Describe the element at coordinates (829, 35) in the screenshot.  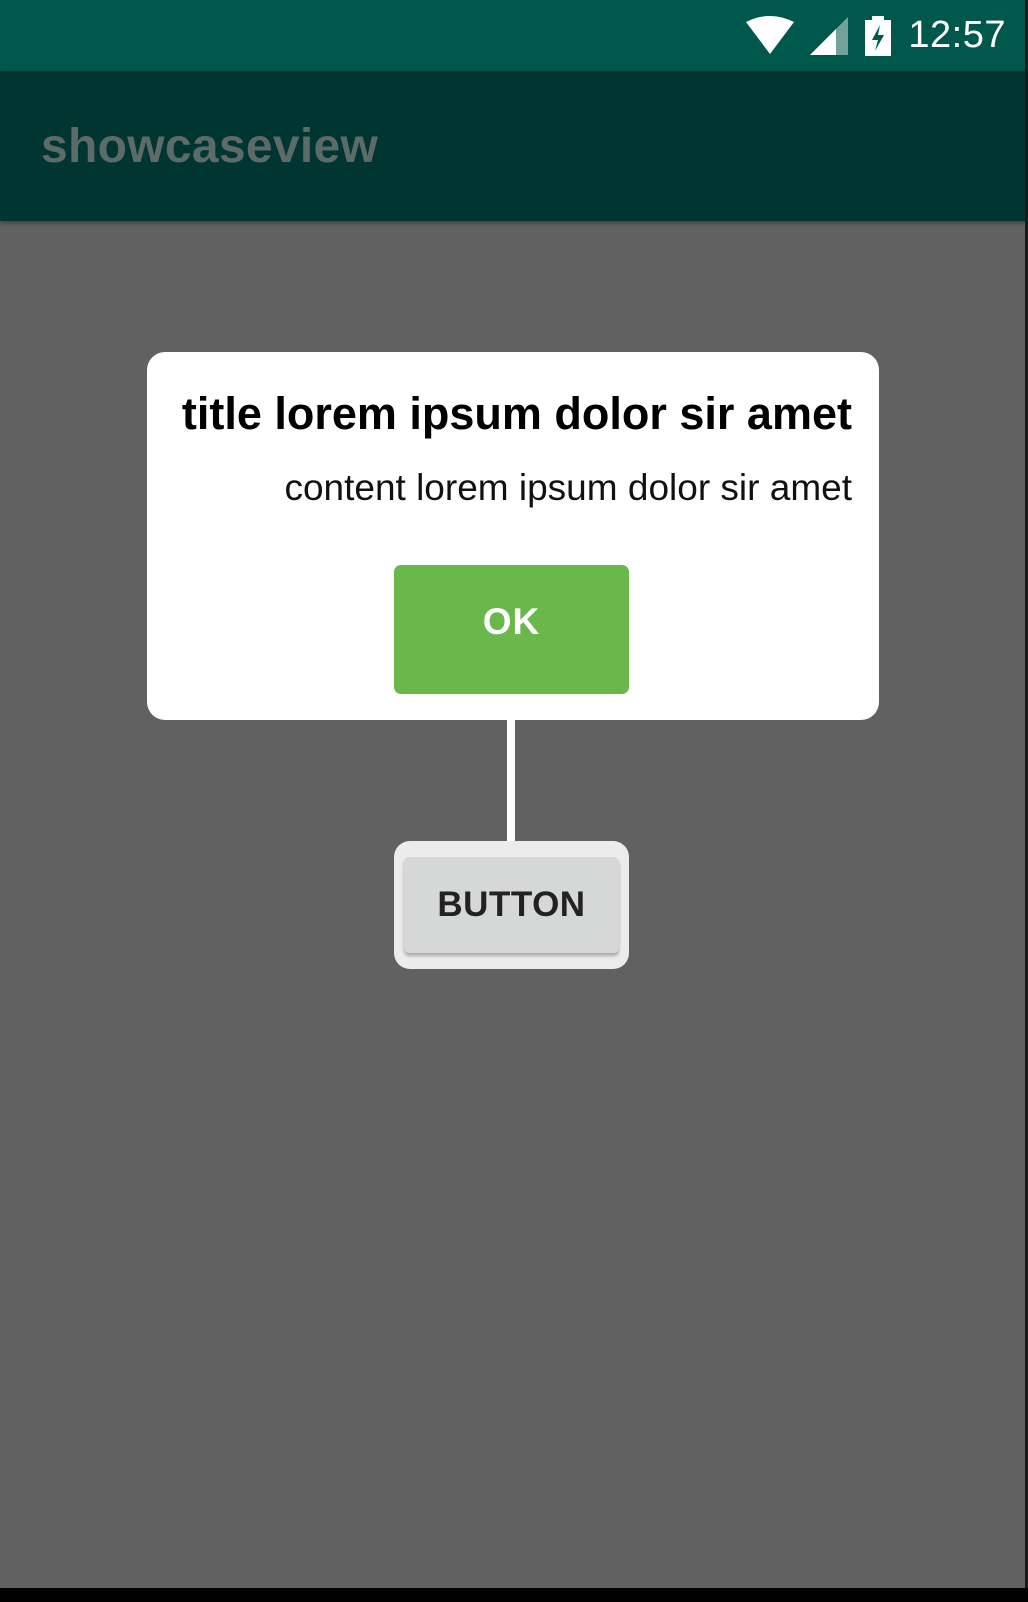
I see `cellular-signal-icon` at that location.